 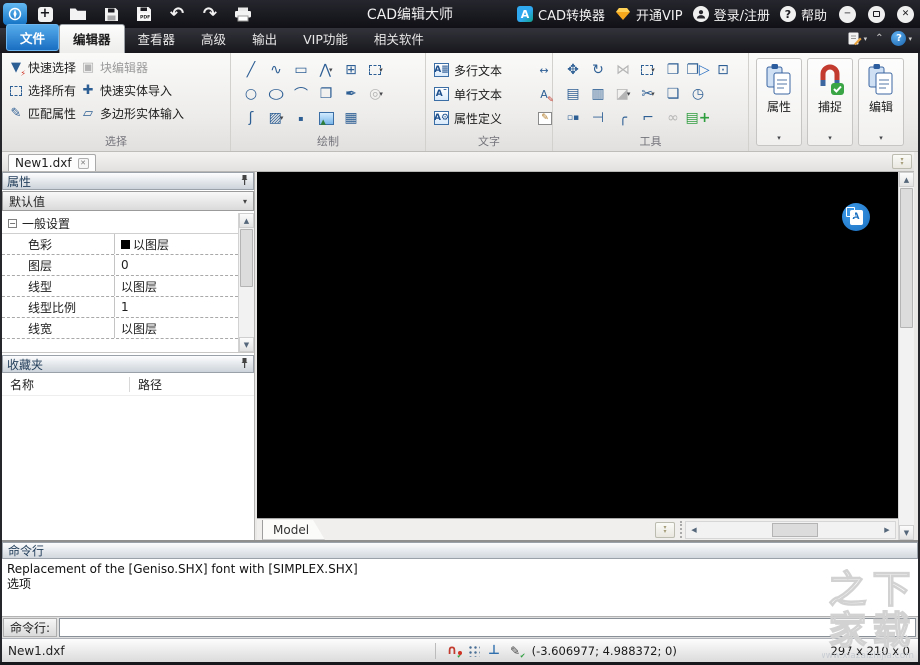 I want to click on select-all-button: 选择所有, so click(x=42, y=90).